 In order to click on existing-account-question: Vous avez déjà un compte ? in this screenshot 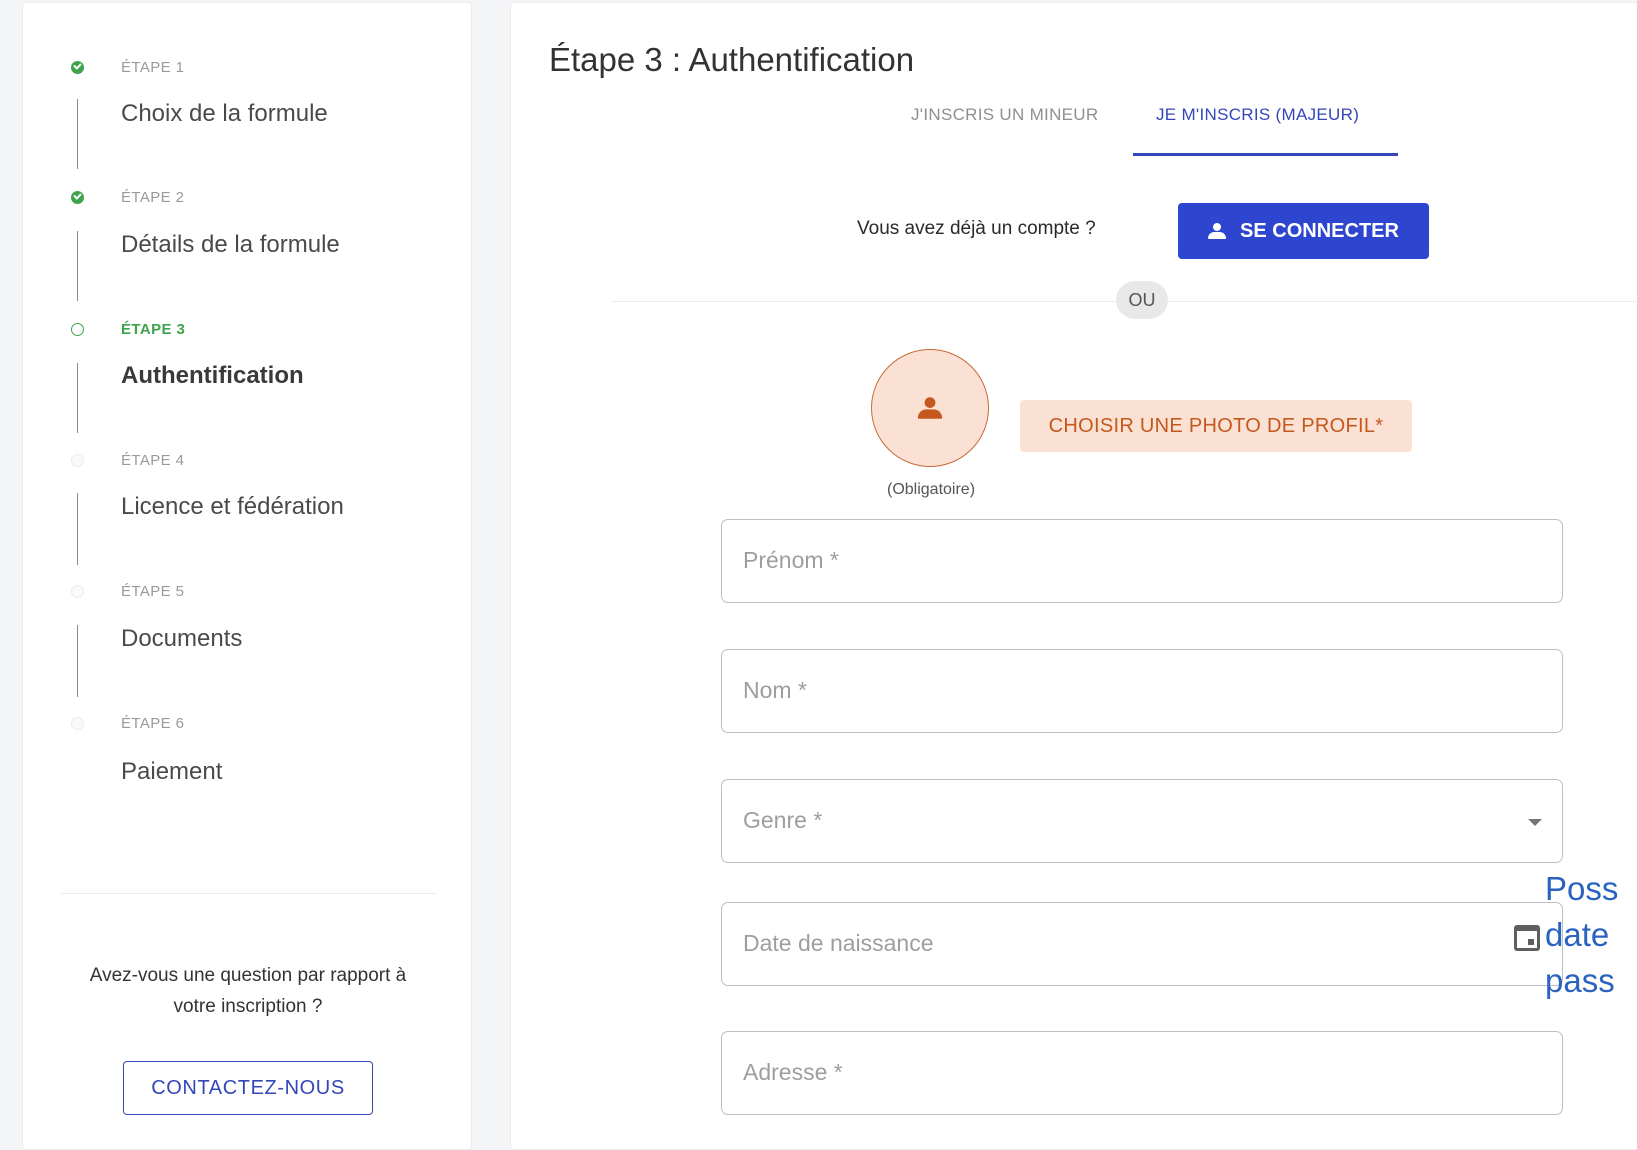, I will do `click(976, 228)`.